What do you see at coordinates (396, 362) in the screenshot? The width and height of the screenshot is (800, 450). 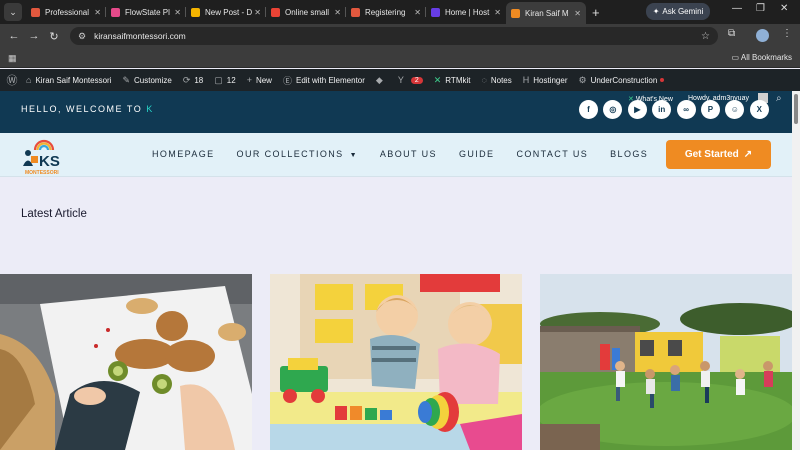 I see `article-card-2-image` at bounding box center [396, 362].